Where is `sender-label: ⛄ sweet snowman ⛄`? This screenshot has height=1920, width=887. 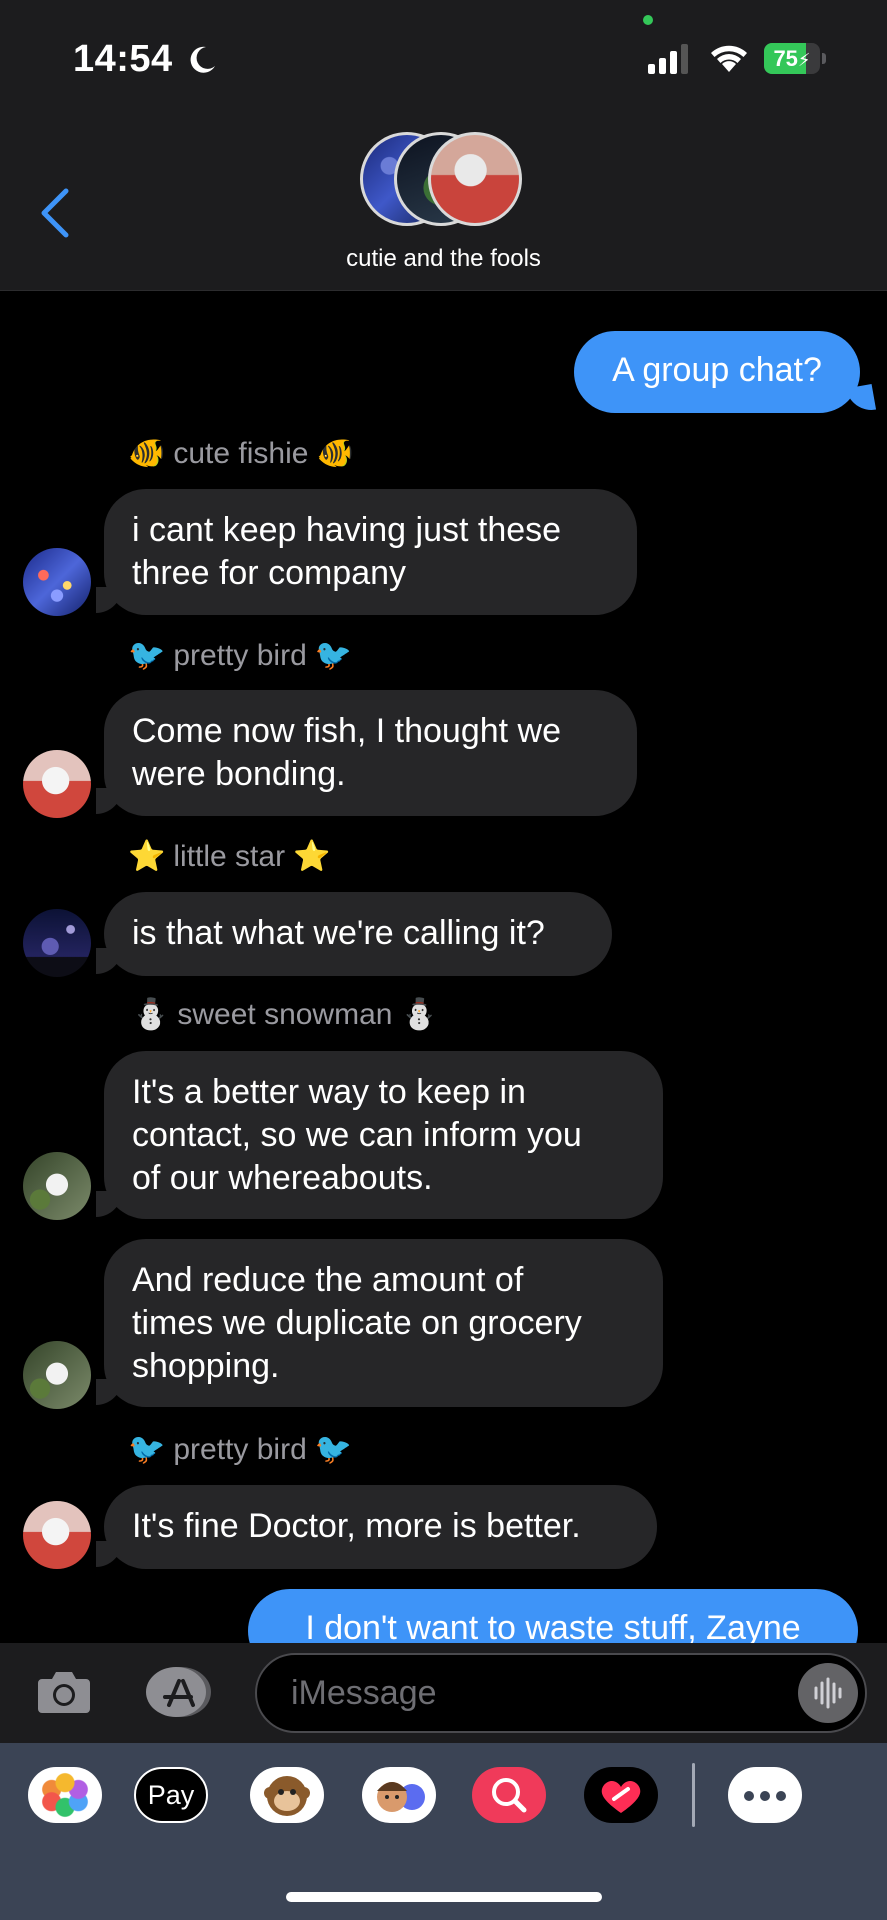 sender-label: ⛄ sweet snowman ⛄ is located at coordinates (285, 1014).